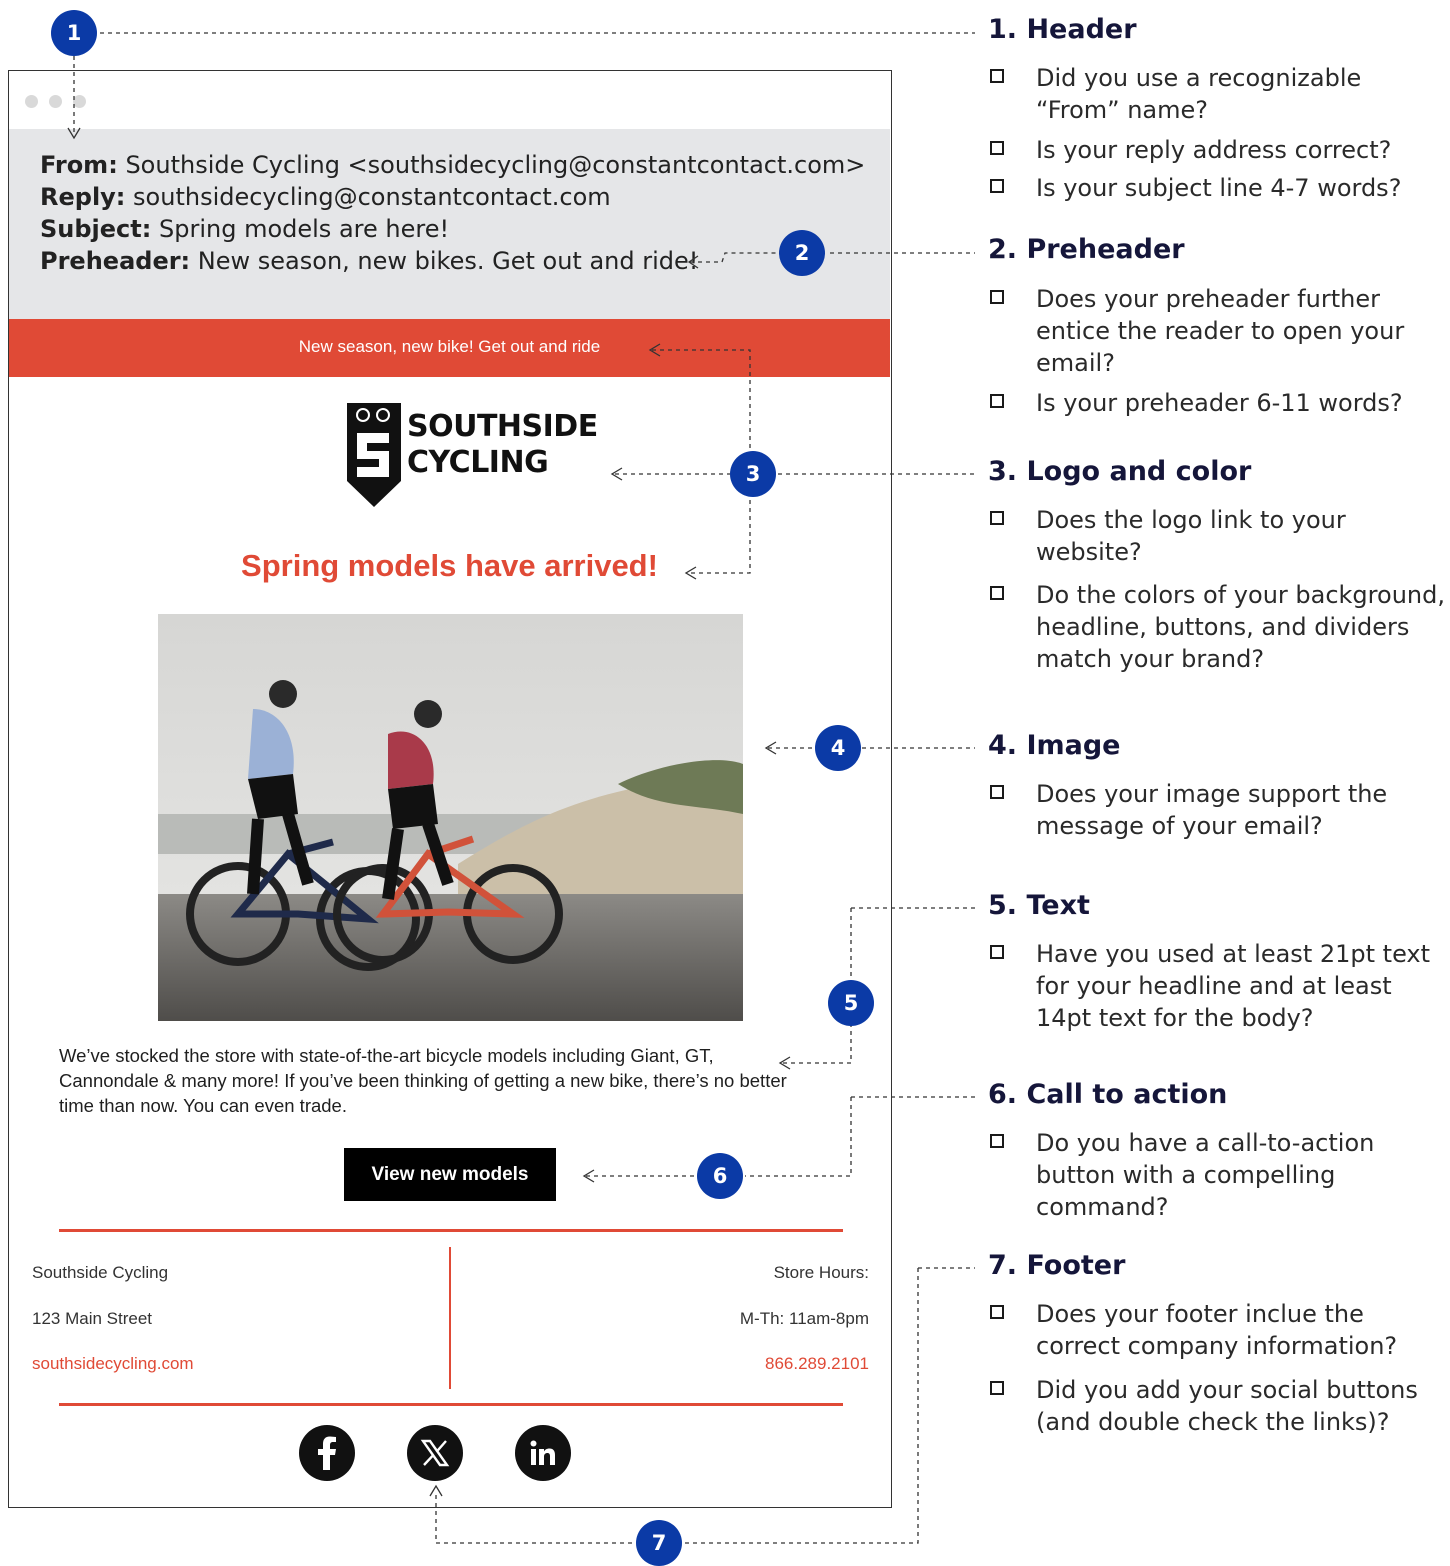 This screenshot has height=1566, width=1450. I want to click on reply-value: southsidecycling@constantcontact.com, so click(372, 197).